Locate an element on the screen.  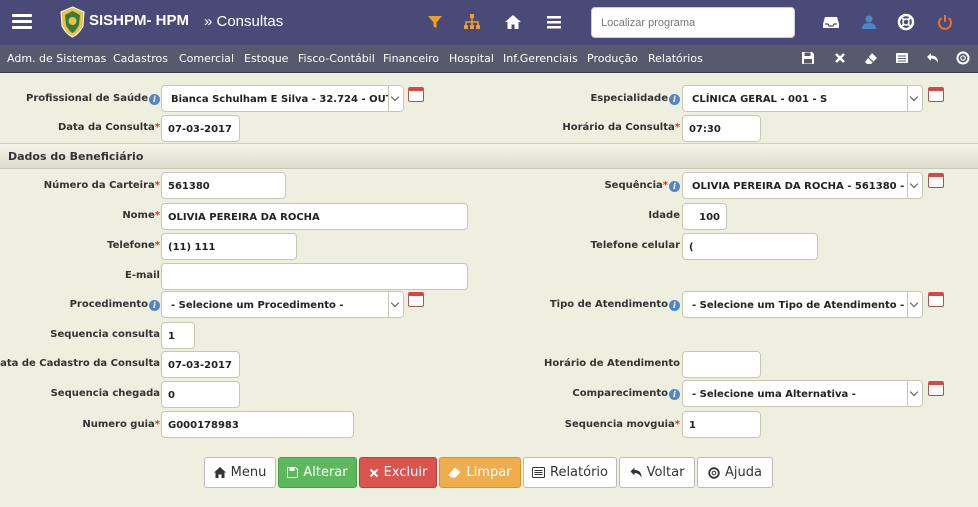
relatorio-button: Relatório is located at coordinates (570, 472).